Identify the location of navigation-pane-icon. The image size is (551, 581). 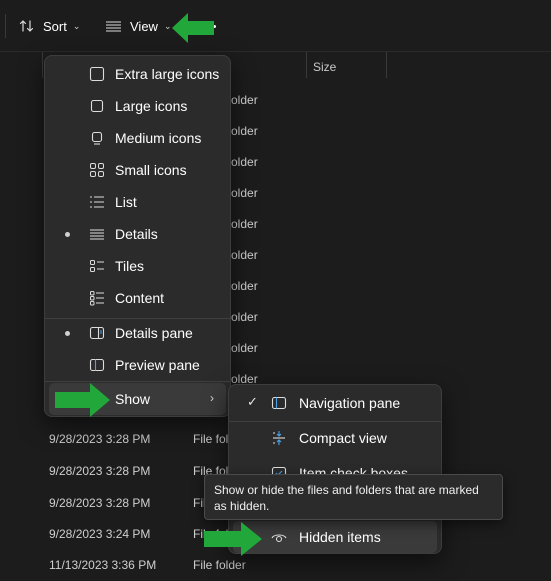
(279, 403).